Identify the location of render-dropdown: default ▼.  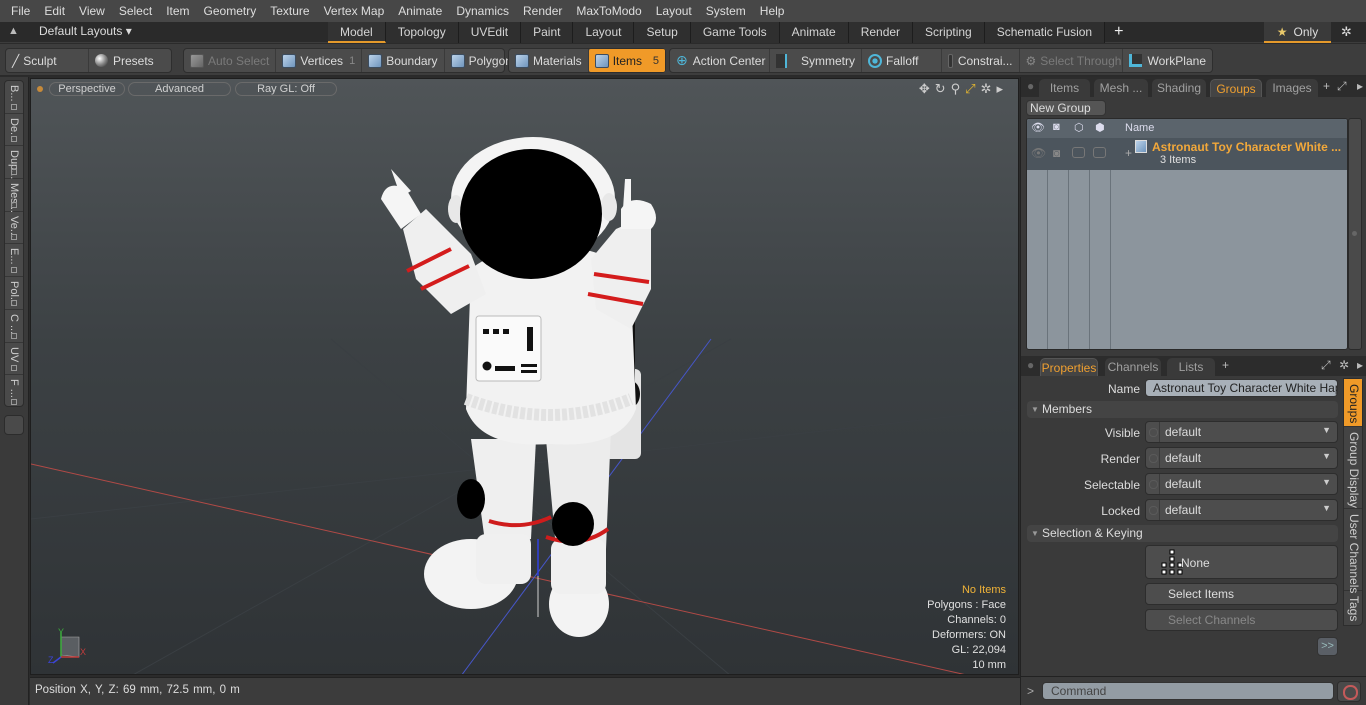
(1241, 458).